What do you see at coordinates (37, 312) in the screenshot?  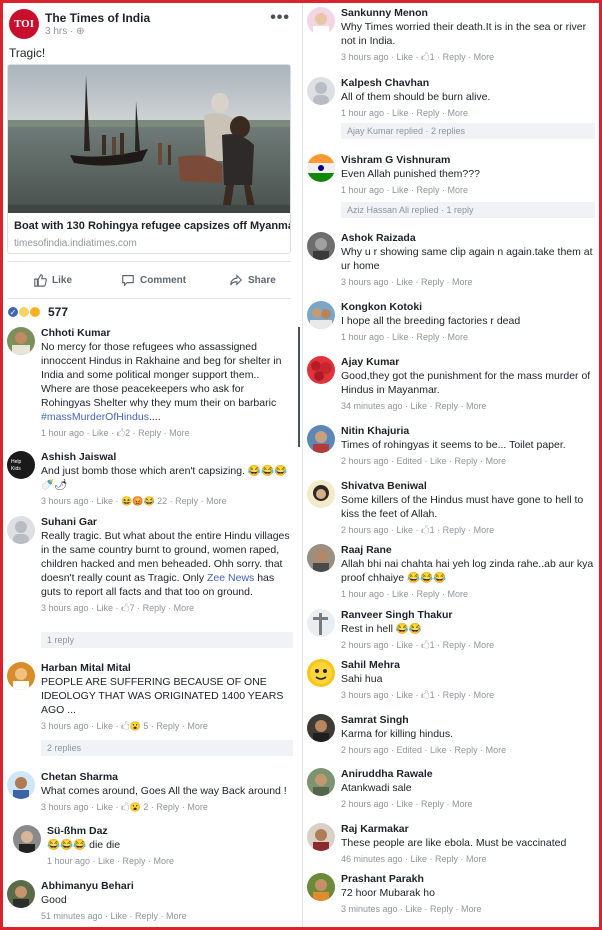 I see `reaction-summary: ✓ 577` at bounding box center [37, 312].